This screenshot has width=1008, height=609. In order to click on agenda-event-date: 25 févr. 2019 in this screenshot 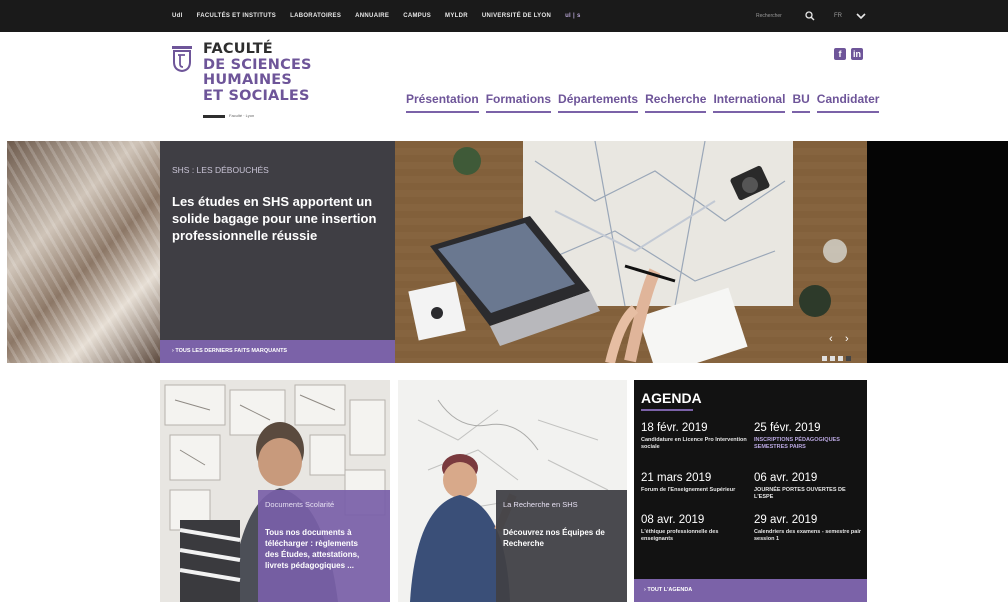, I will do `click(787, 428)`.